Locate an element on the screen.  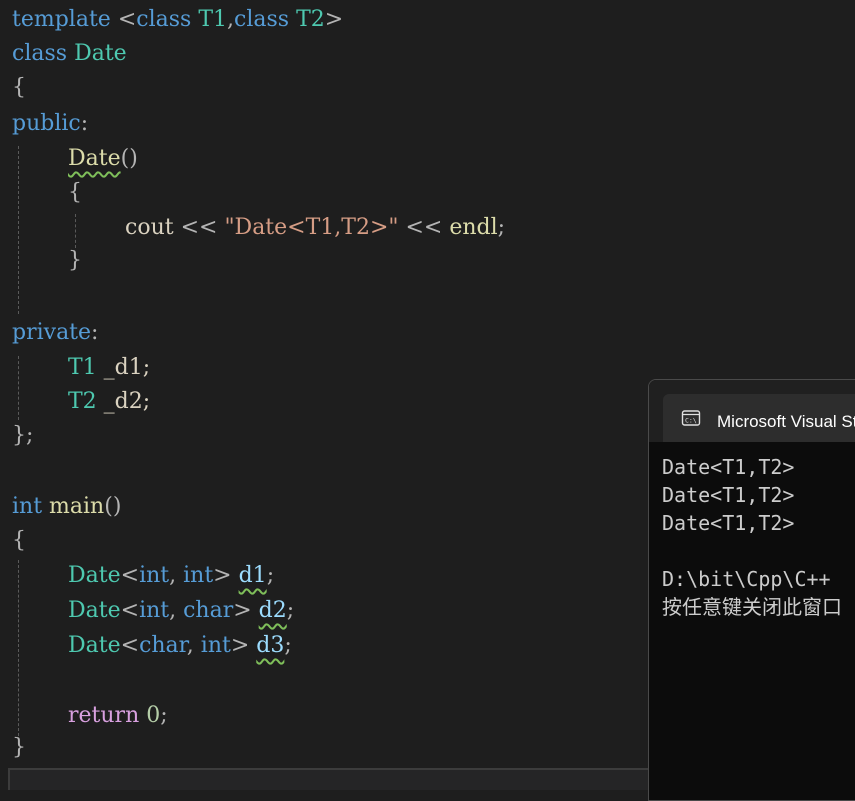
constructor-name: Date is located at coordinates (94, 158).